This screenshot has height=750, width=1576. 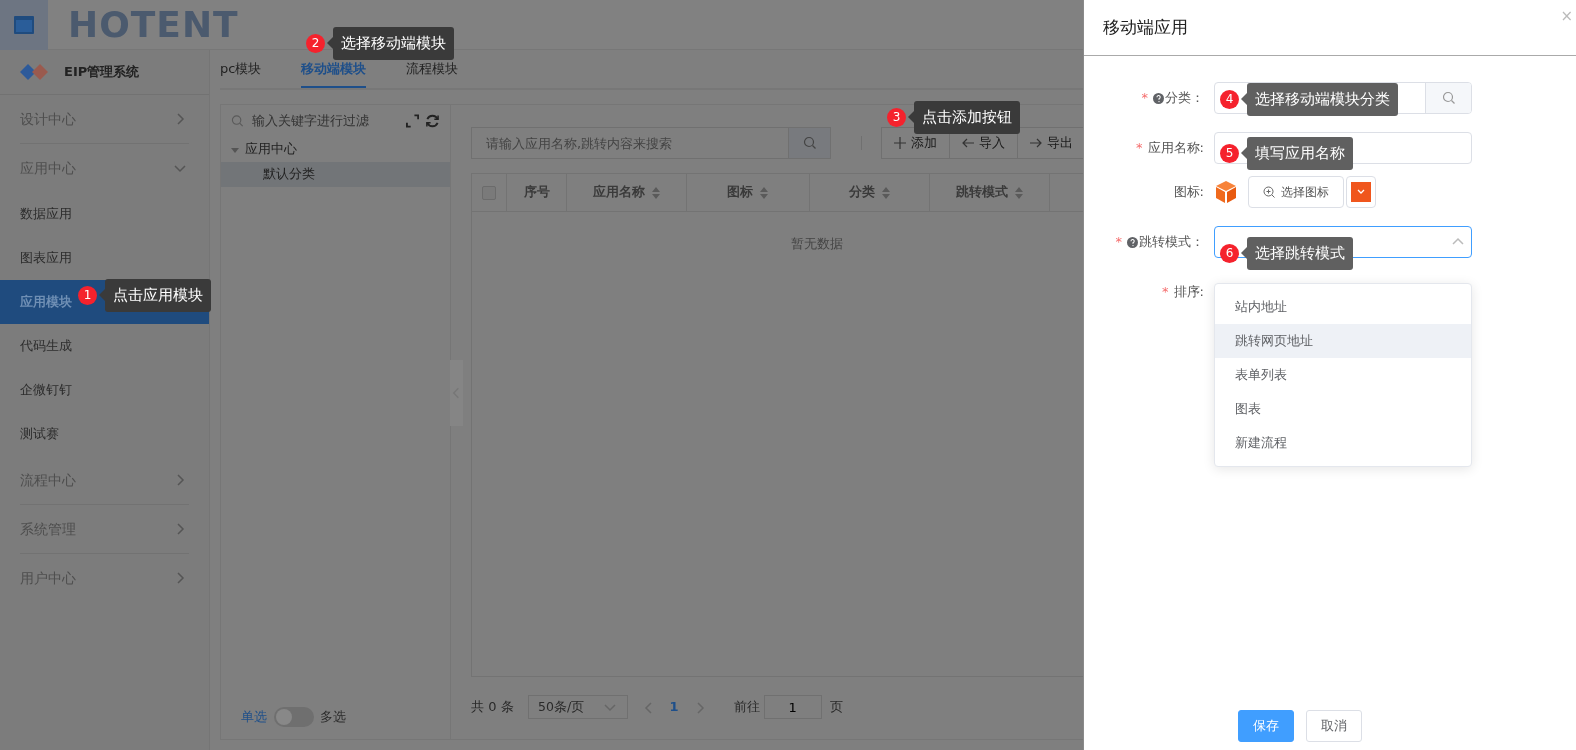 I want to click on dropdown-option: 图表, so click(x=1343, y=409).